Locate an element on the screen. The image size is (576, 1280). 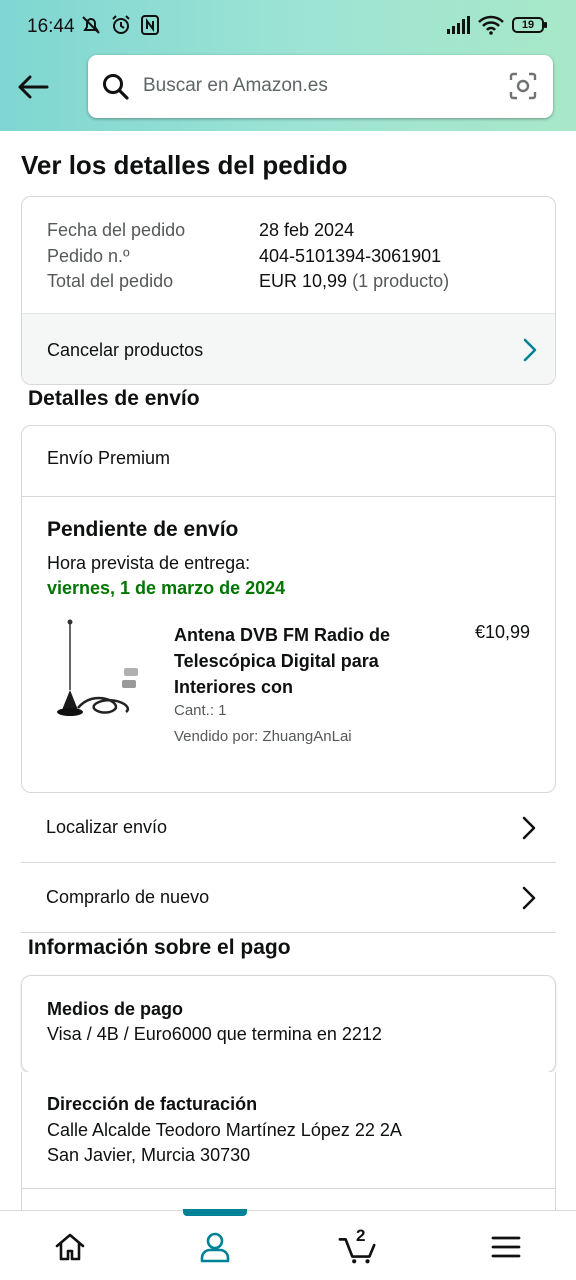
hamburger-menu-icon is located at coordinates (506, 1247).